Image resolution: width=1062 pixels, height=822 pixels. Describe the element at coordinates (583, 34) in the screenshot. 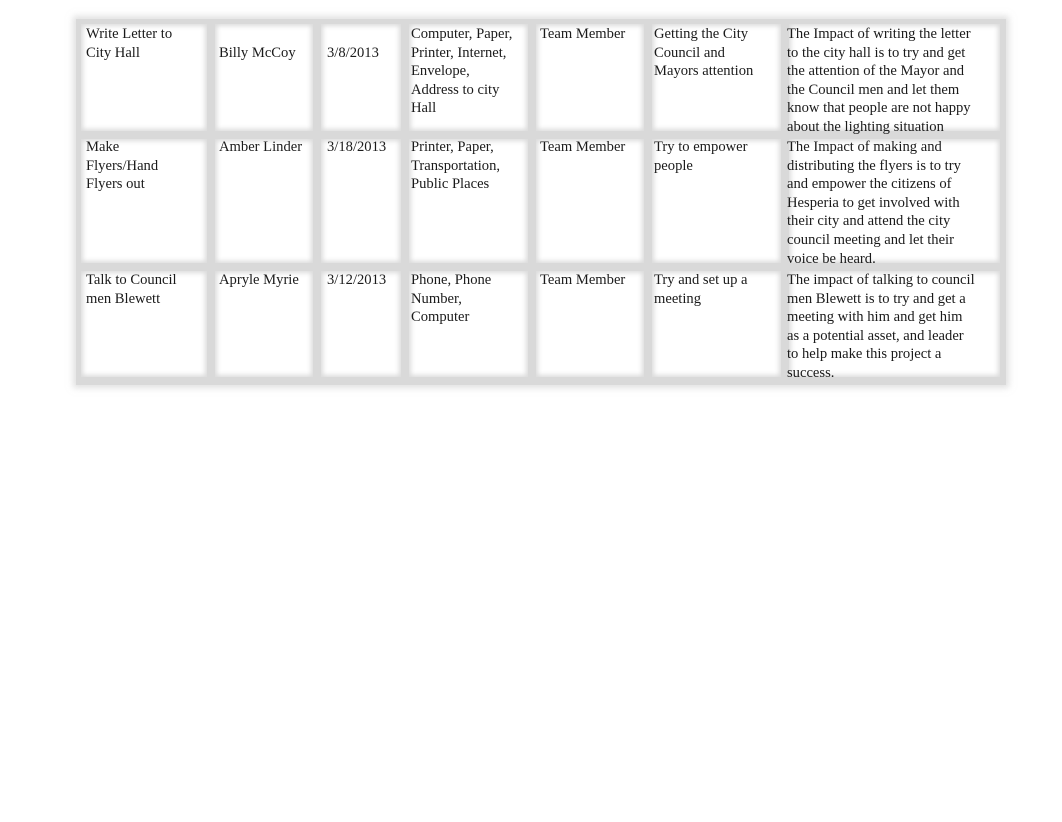

I see `row-1-role: Team Member` at that location.